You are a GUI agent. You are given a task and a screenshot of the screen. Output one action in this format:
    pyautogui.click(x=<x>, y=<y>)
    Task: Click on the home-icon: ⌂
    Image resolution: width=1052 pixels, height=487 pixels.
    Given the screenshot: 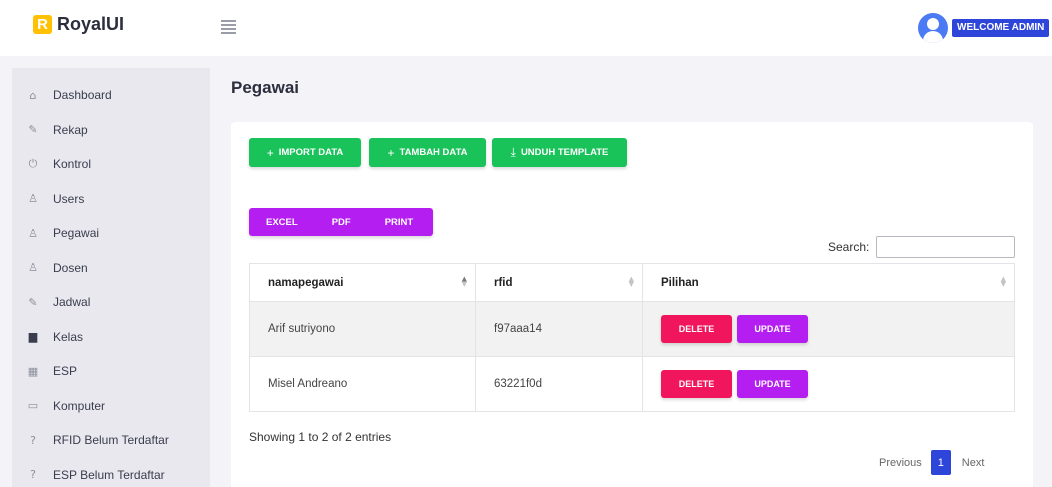 What is the action you would take?
    pyautogui.click(x=33, y=95)
    